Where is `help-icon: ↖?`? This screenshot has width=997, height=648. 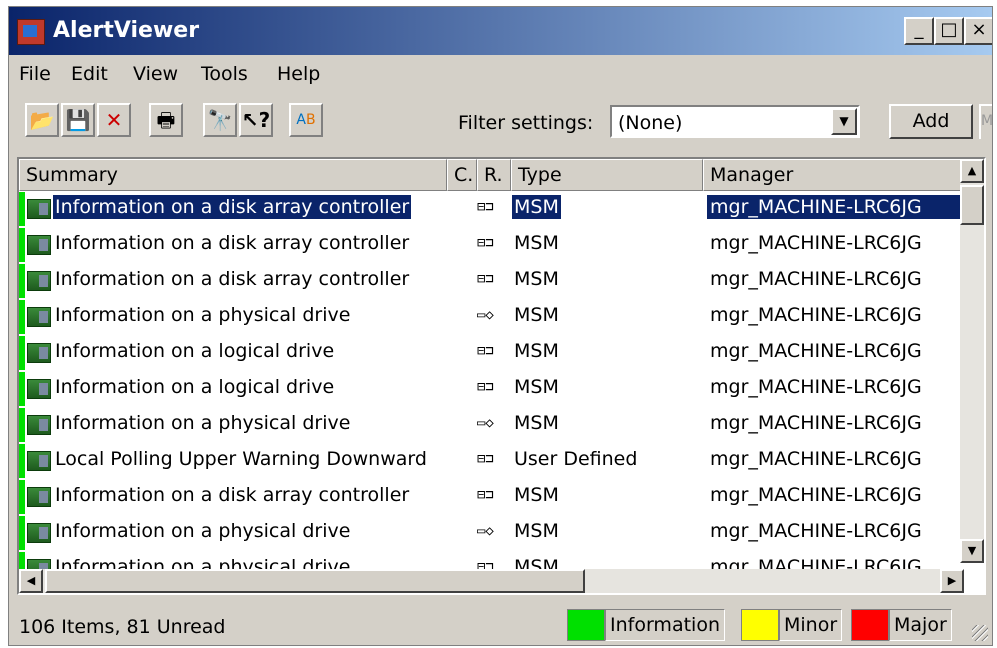 help-icon: ↖? is located at coordinates (256, 120).